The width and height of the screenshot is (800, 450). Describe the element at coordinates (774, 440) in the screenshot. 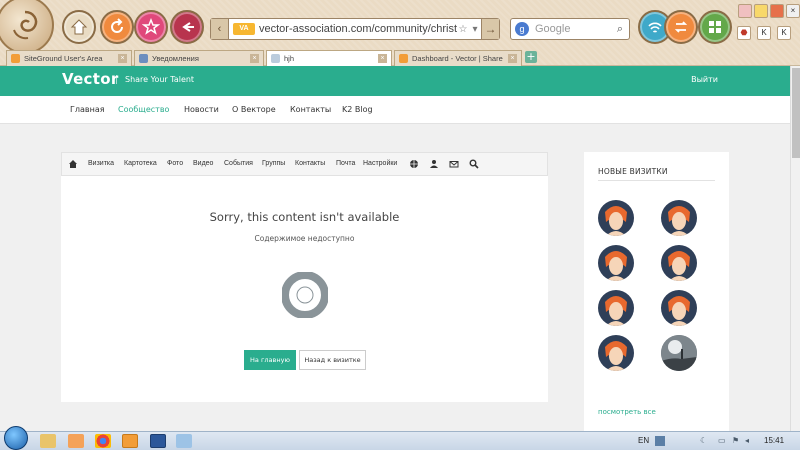

I see `clock: 15:41` at that location.